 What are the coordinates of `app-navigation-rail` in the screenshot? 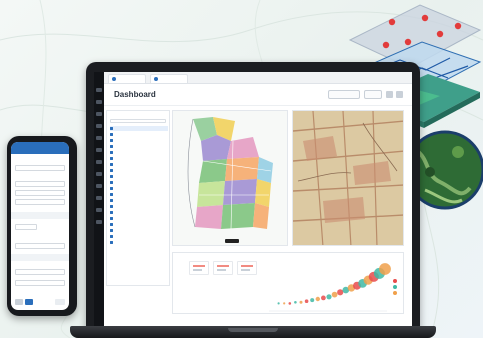 It's located at (99, 199).